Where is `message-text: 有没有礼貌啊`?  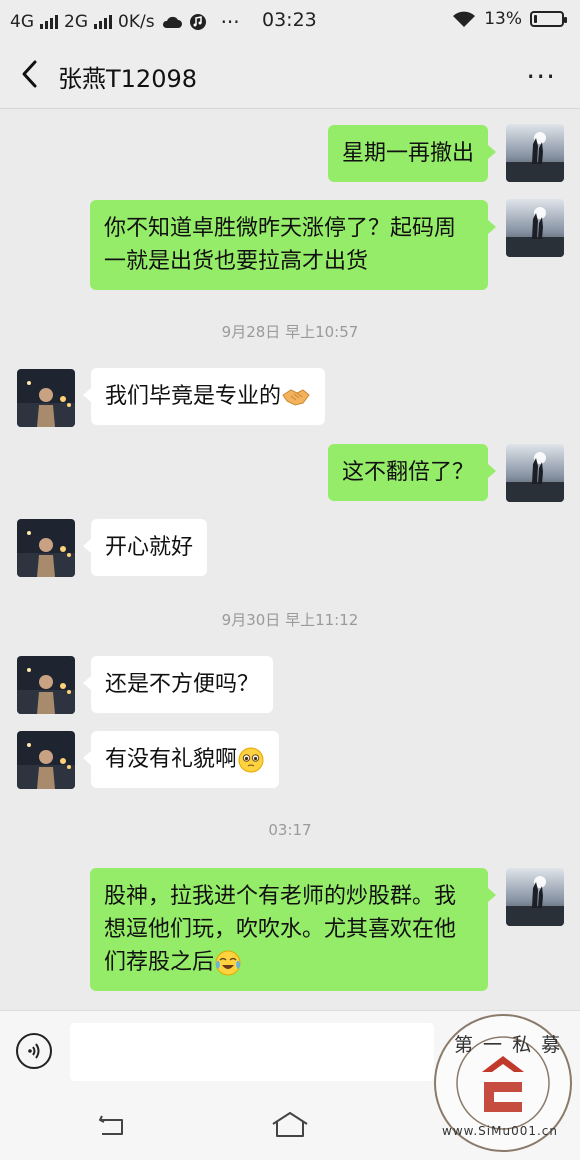
message-text: 有没有礼貌啊 is located at coordinates (171, 759).